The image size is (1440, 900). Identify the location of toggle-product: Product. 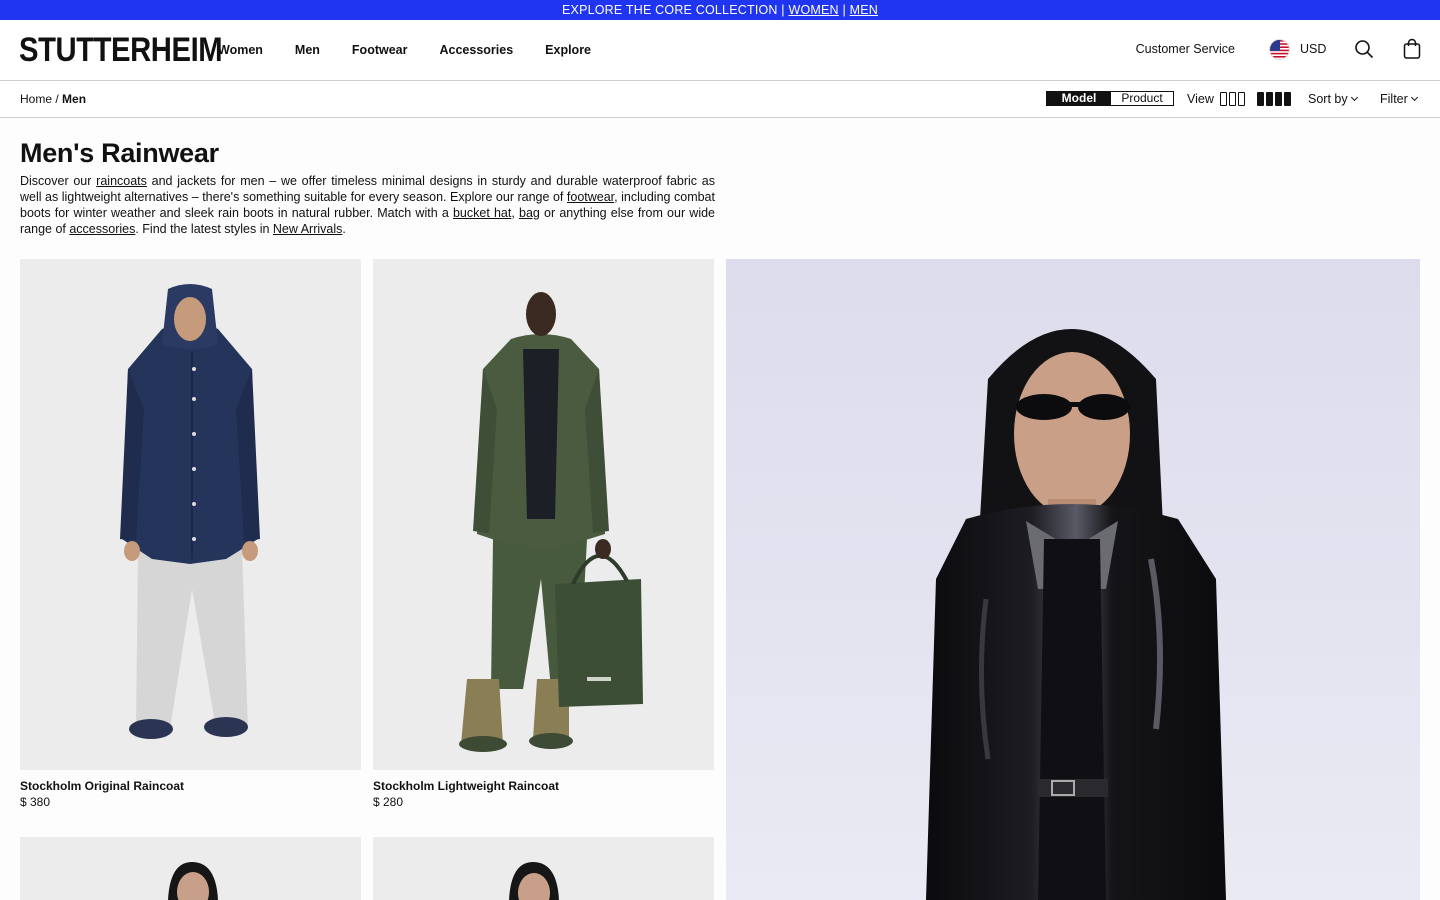
(1142, 98).